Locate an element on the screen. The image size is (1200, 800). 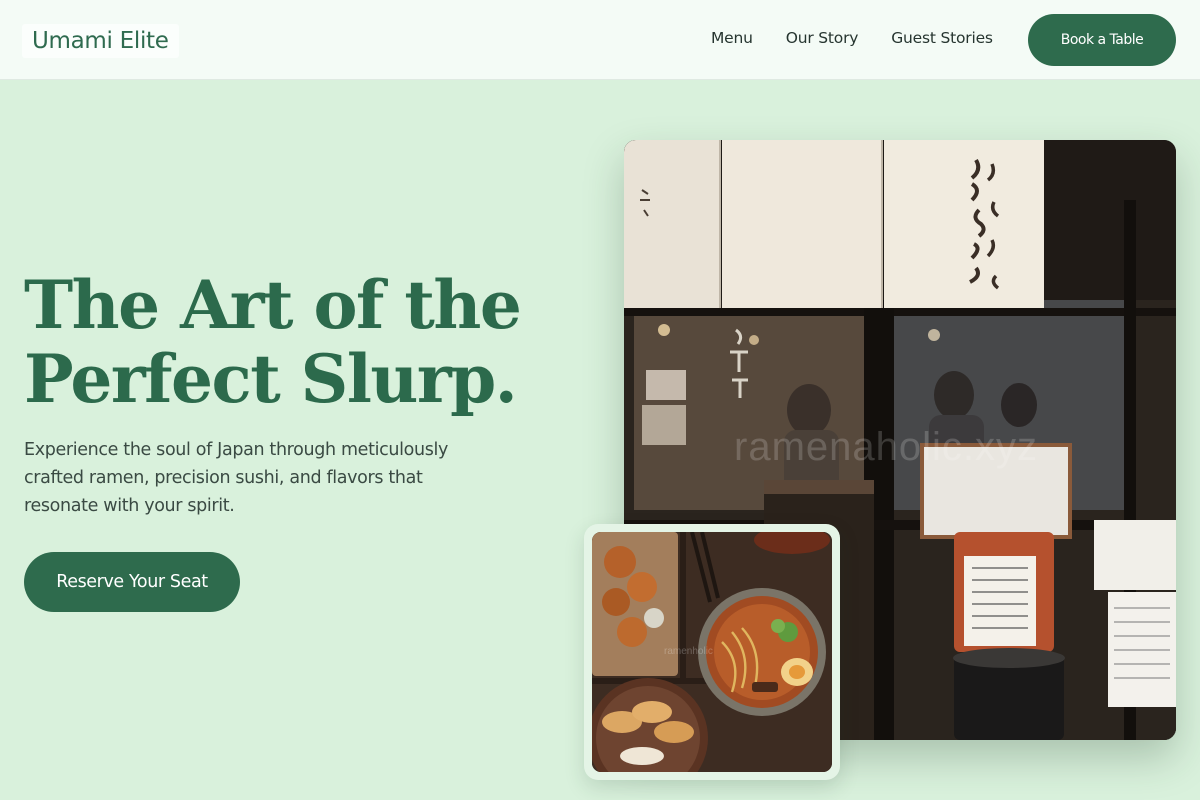
nav-link-our-story: Our Story is located at coordinates (822, 38).